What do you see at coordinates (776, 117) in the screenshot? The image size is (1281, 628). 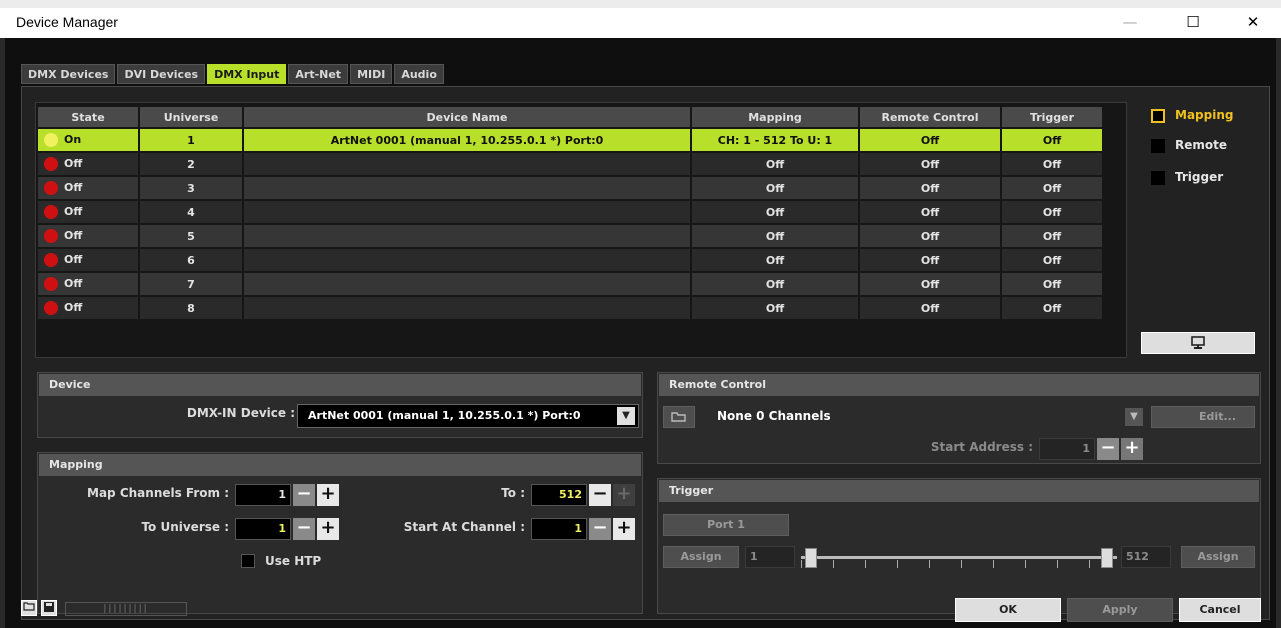 I see `header-mapping: Mapping` at bounding box center [776, 117].